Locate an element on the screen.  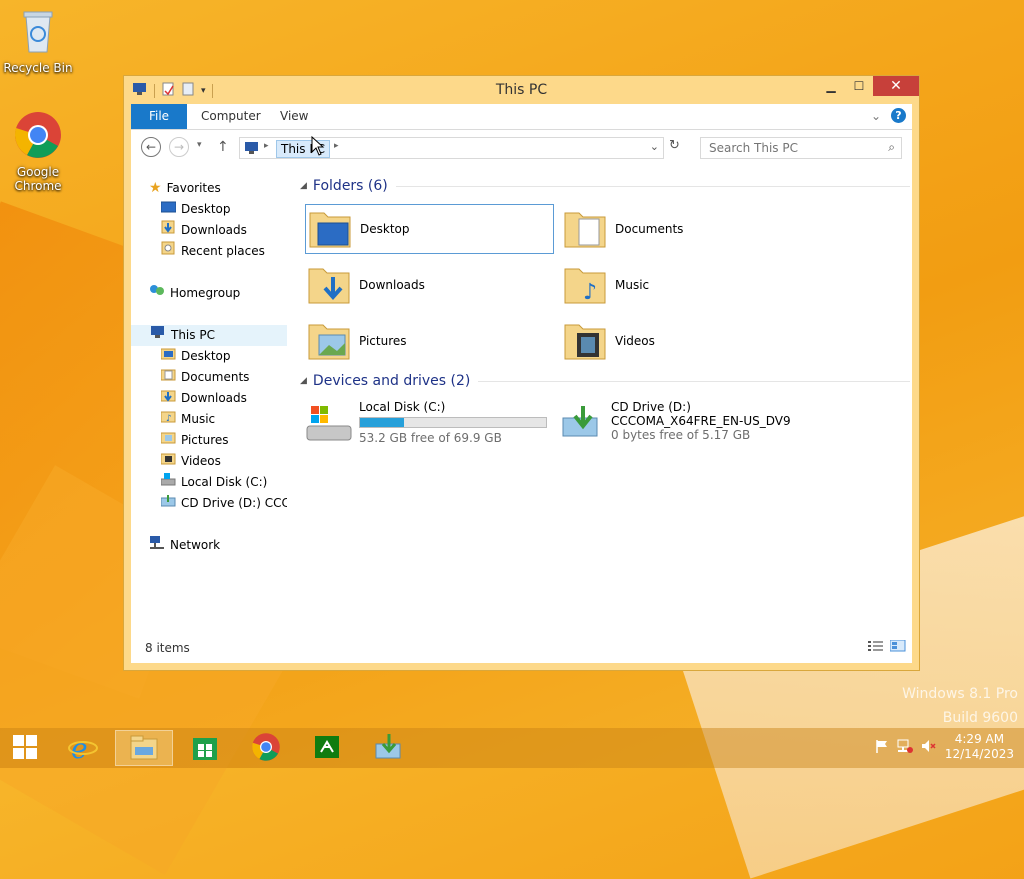
nav-pc-cd-drive: CD Drive (D:) CCCOMA_X64FRE_EN-US_DV9 is located at coordinates (224, 503).